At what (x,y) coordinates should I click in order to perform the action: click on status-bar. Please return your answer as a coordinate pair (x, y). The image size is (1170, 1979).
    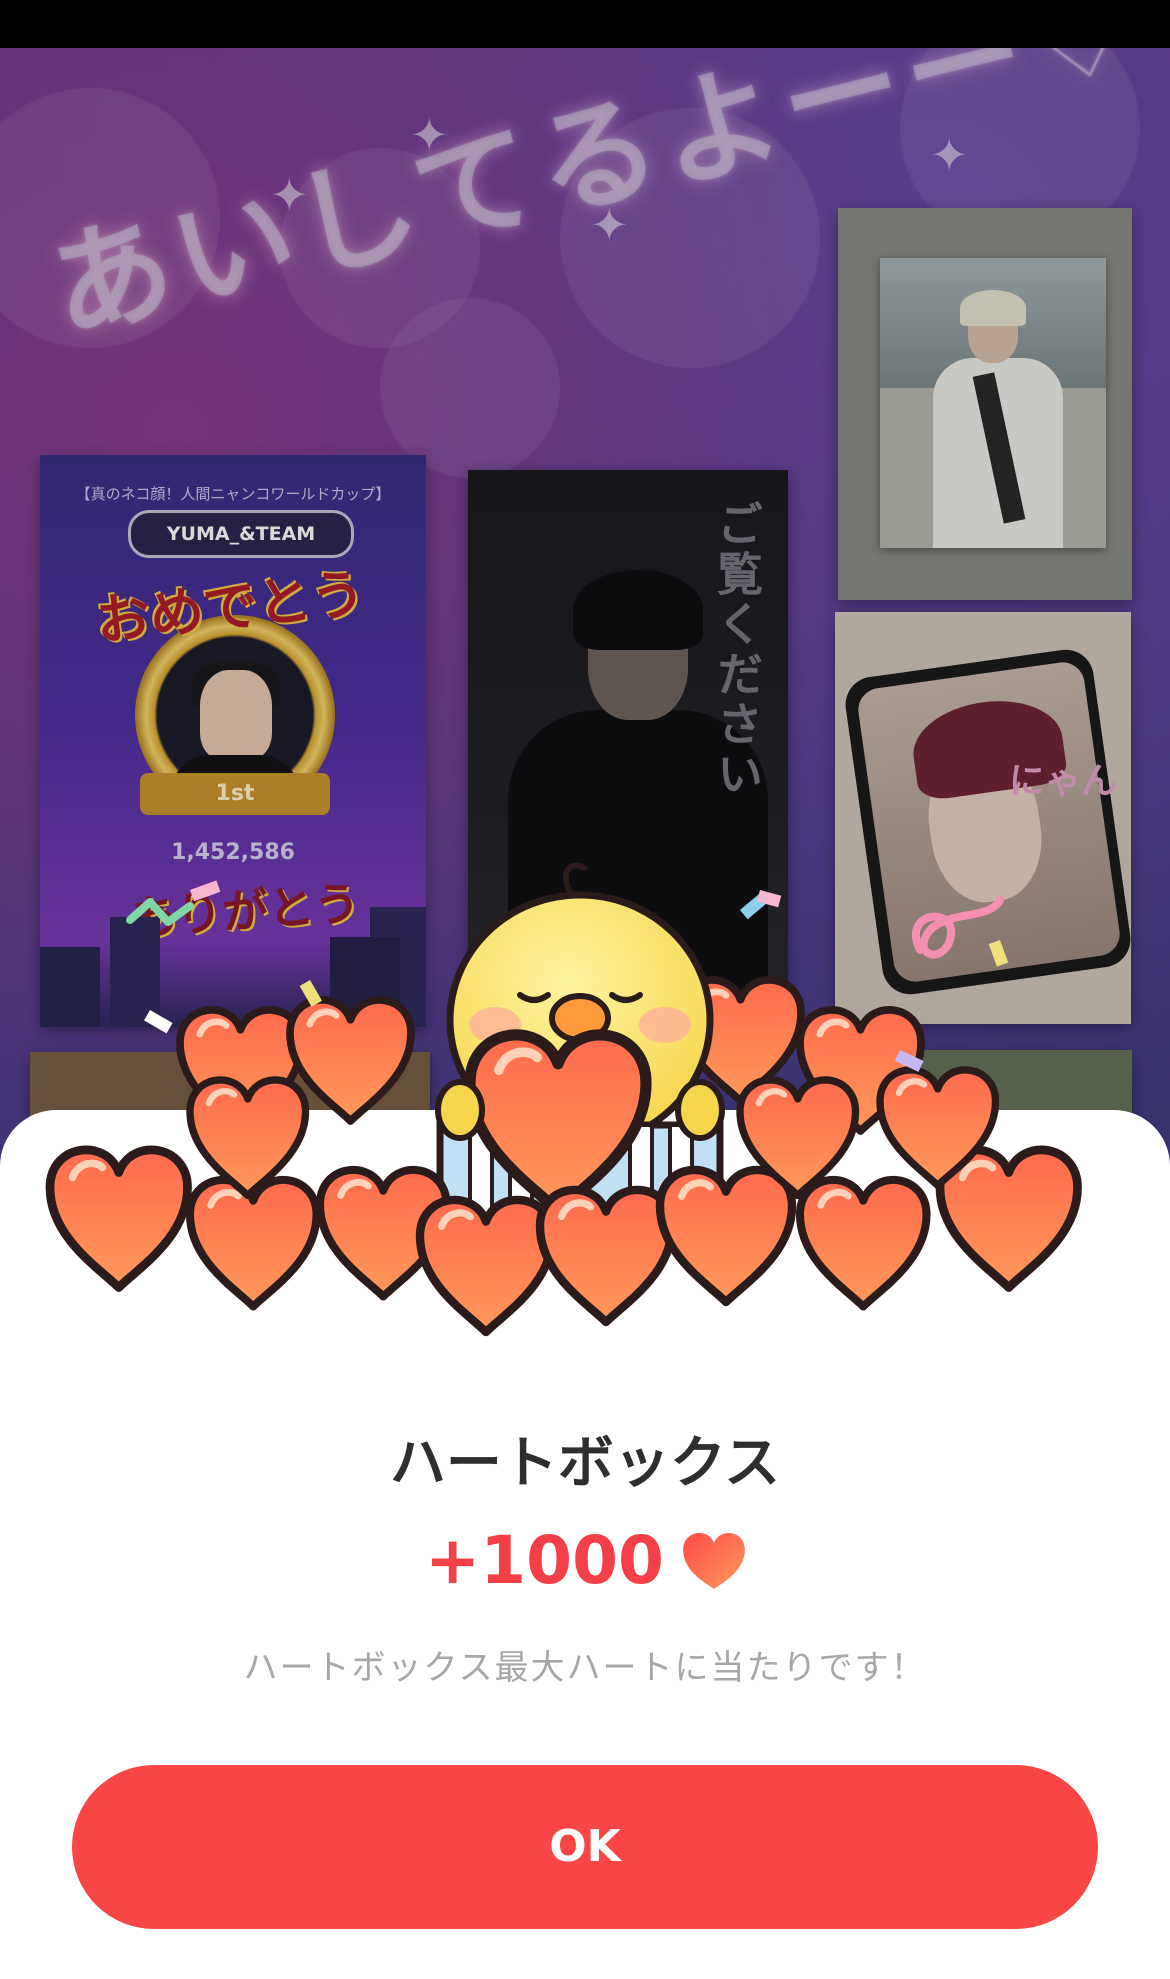
    Looking at the image, I should click on (585, 24).